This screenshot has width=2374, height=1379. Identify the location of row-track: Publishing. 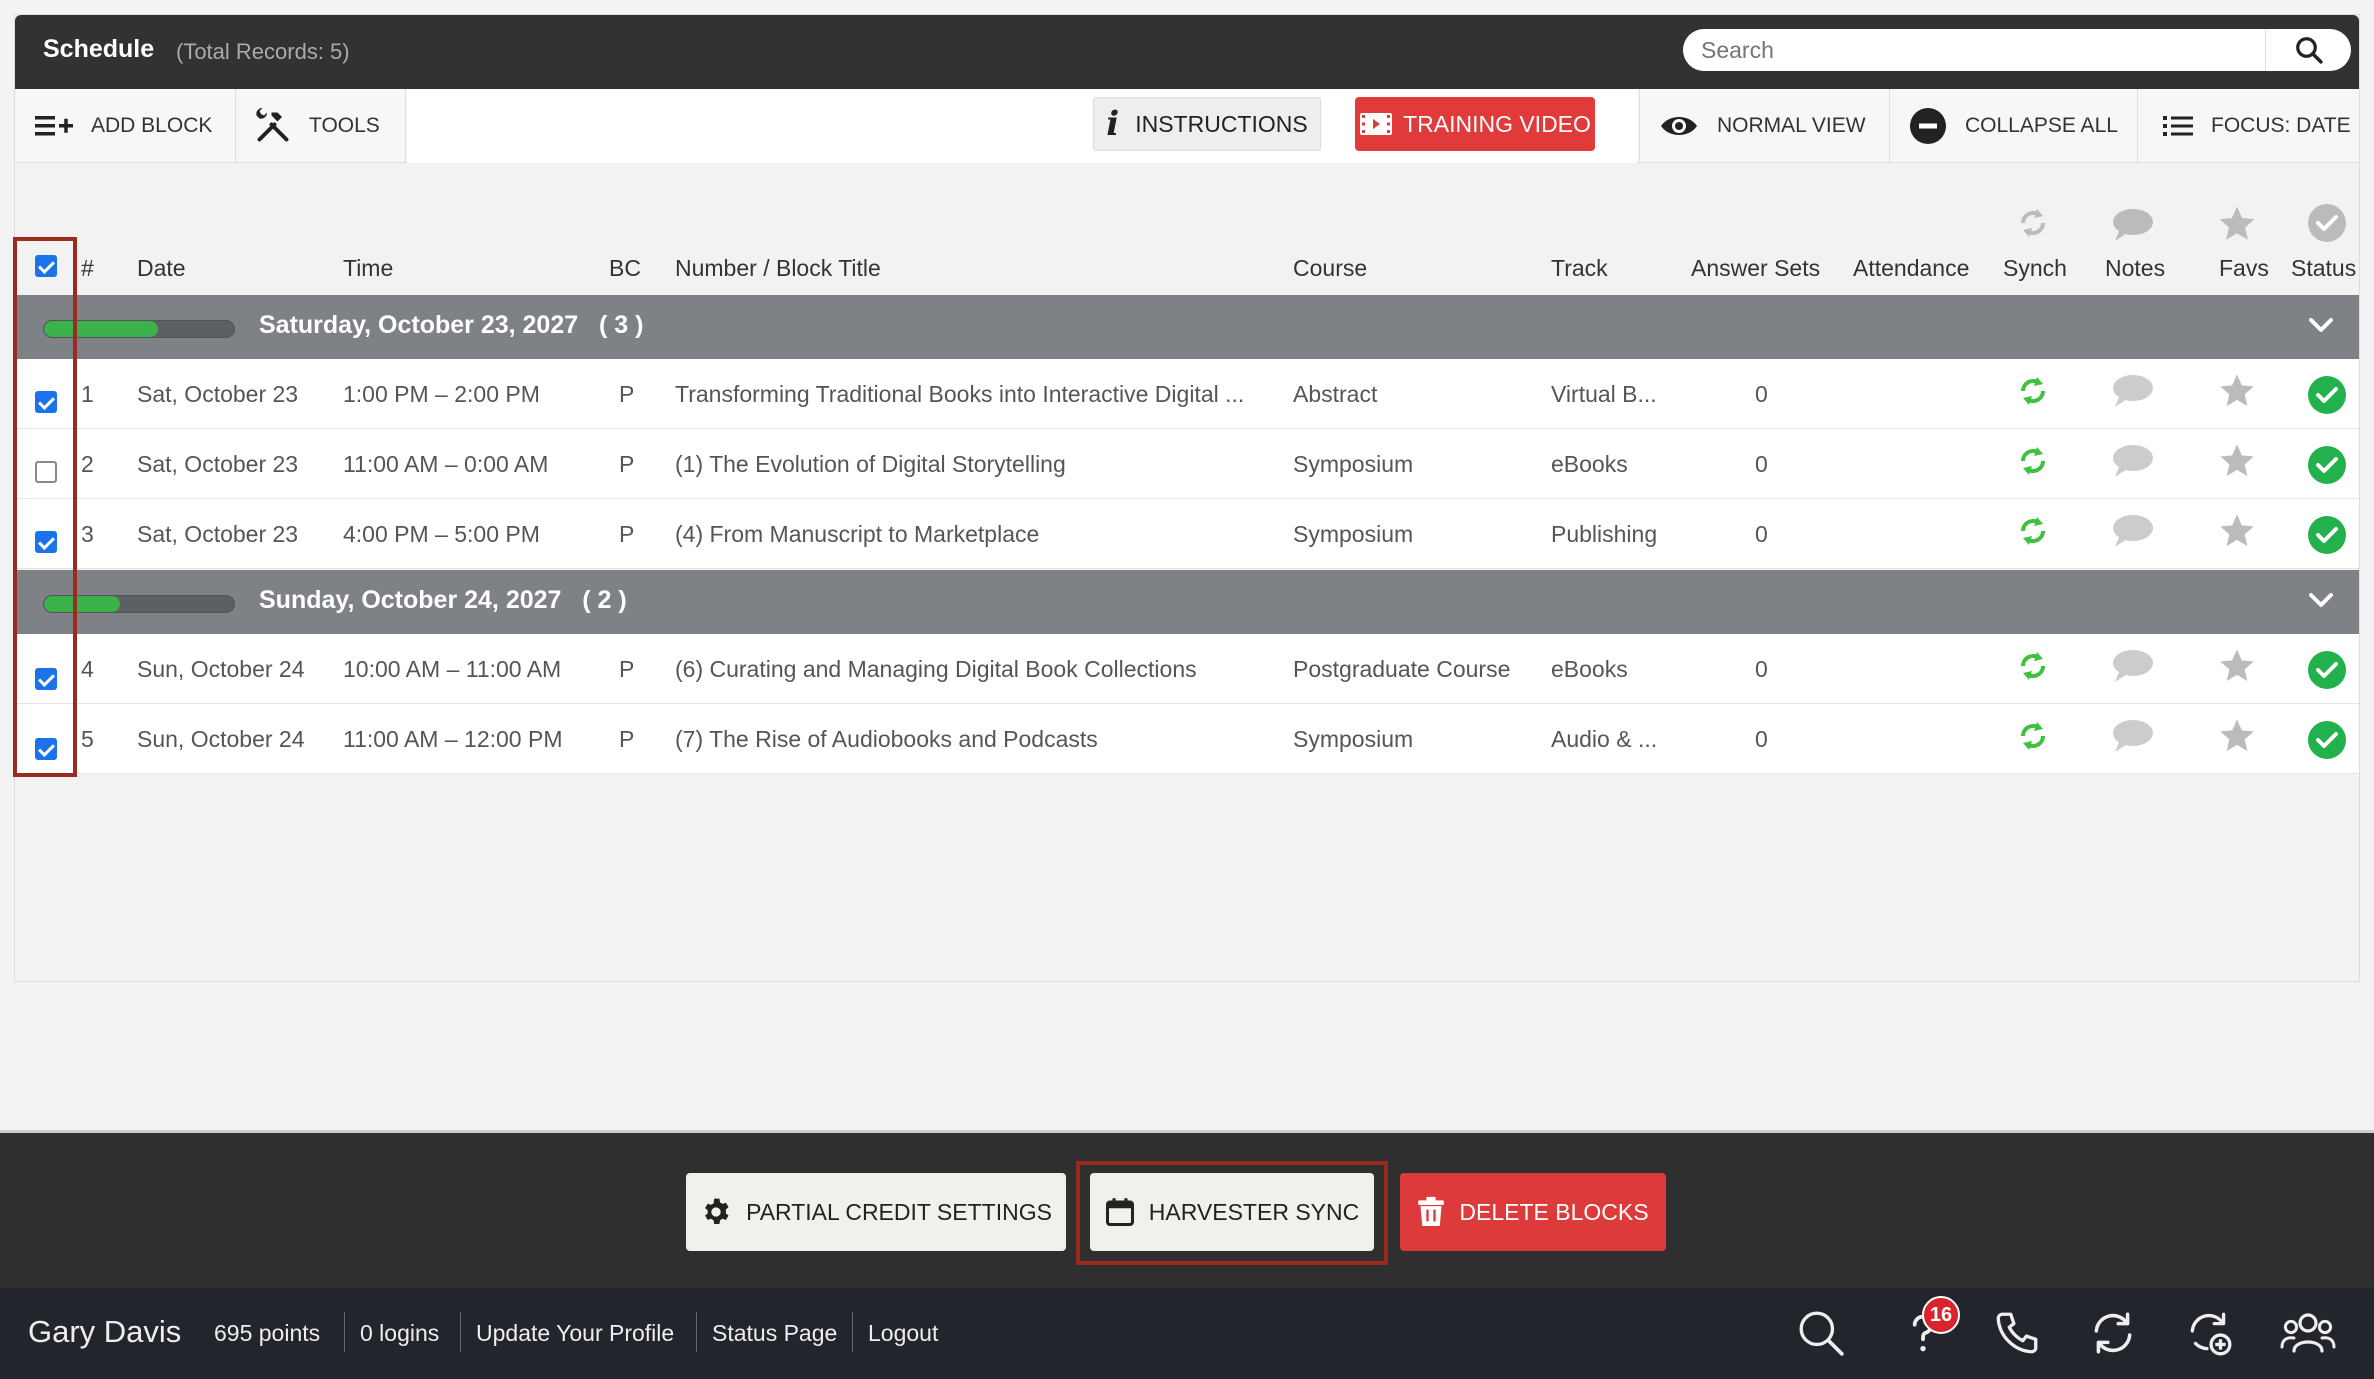
(1604, 534).